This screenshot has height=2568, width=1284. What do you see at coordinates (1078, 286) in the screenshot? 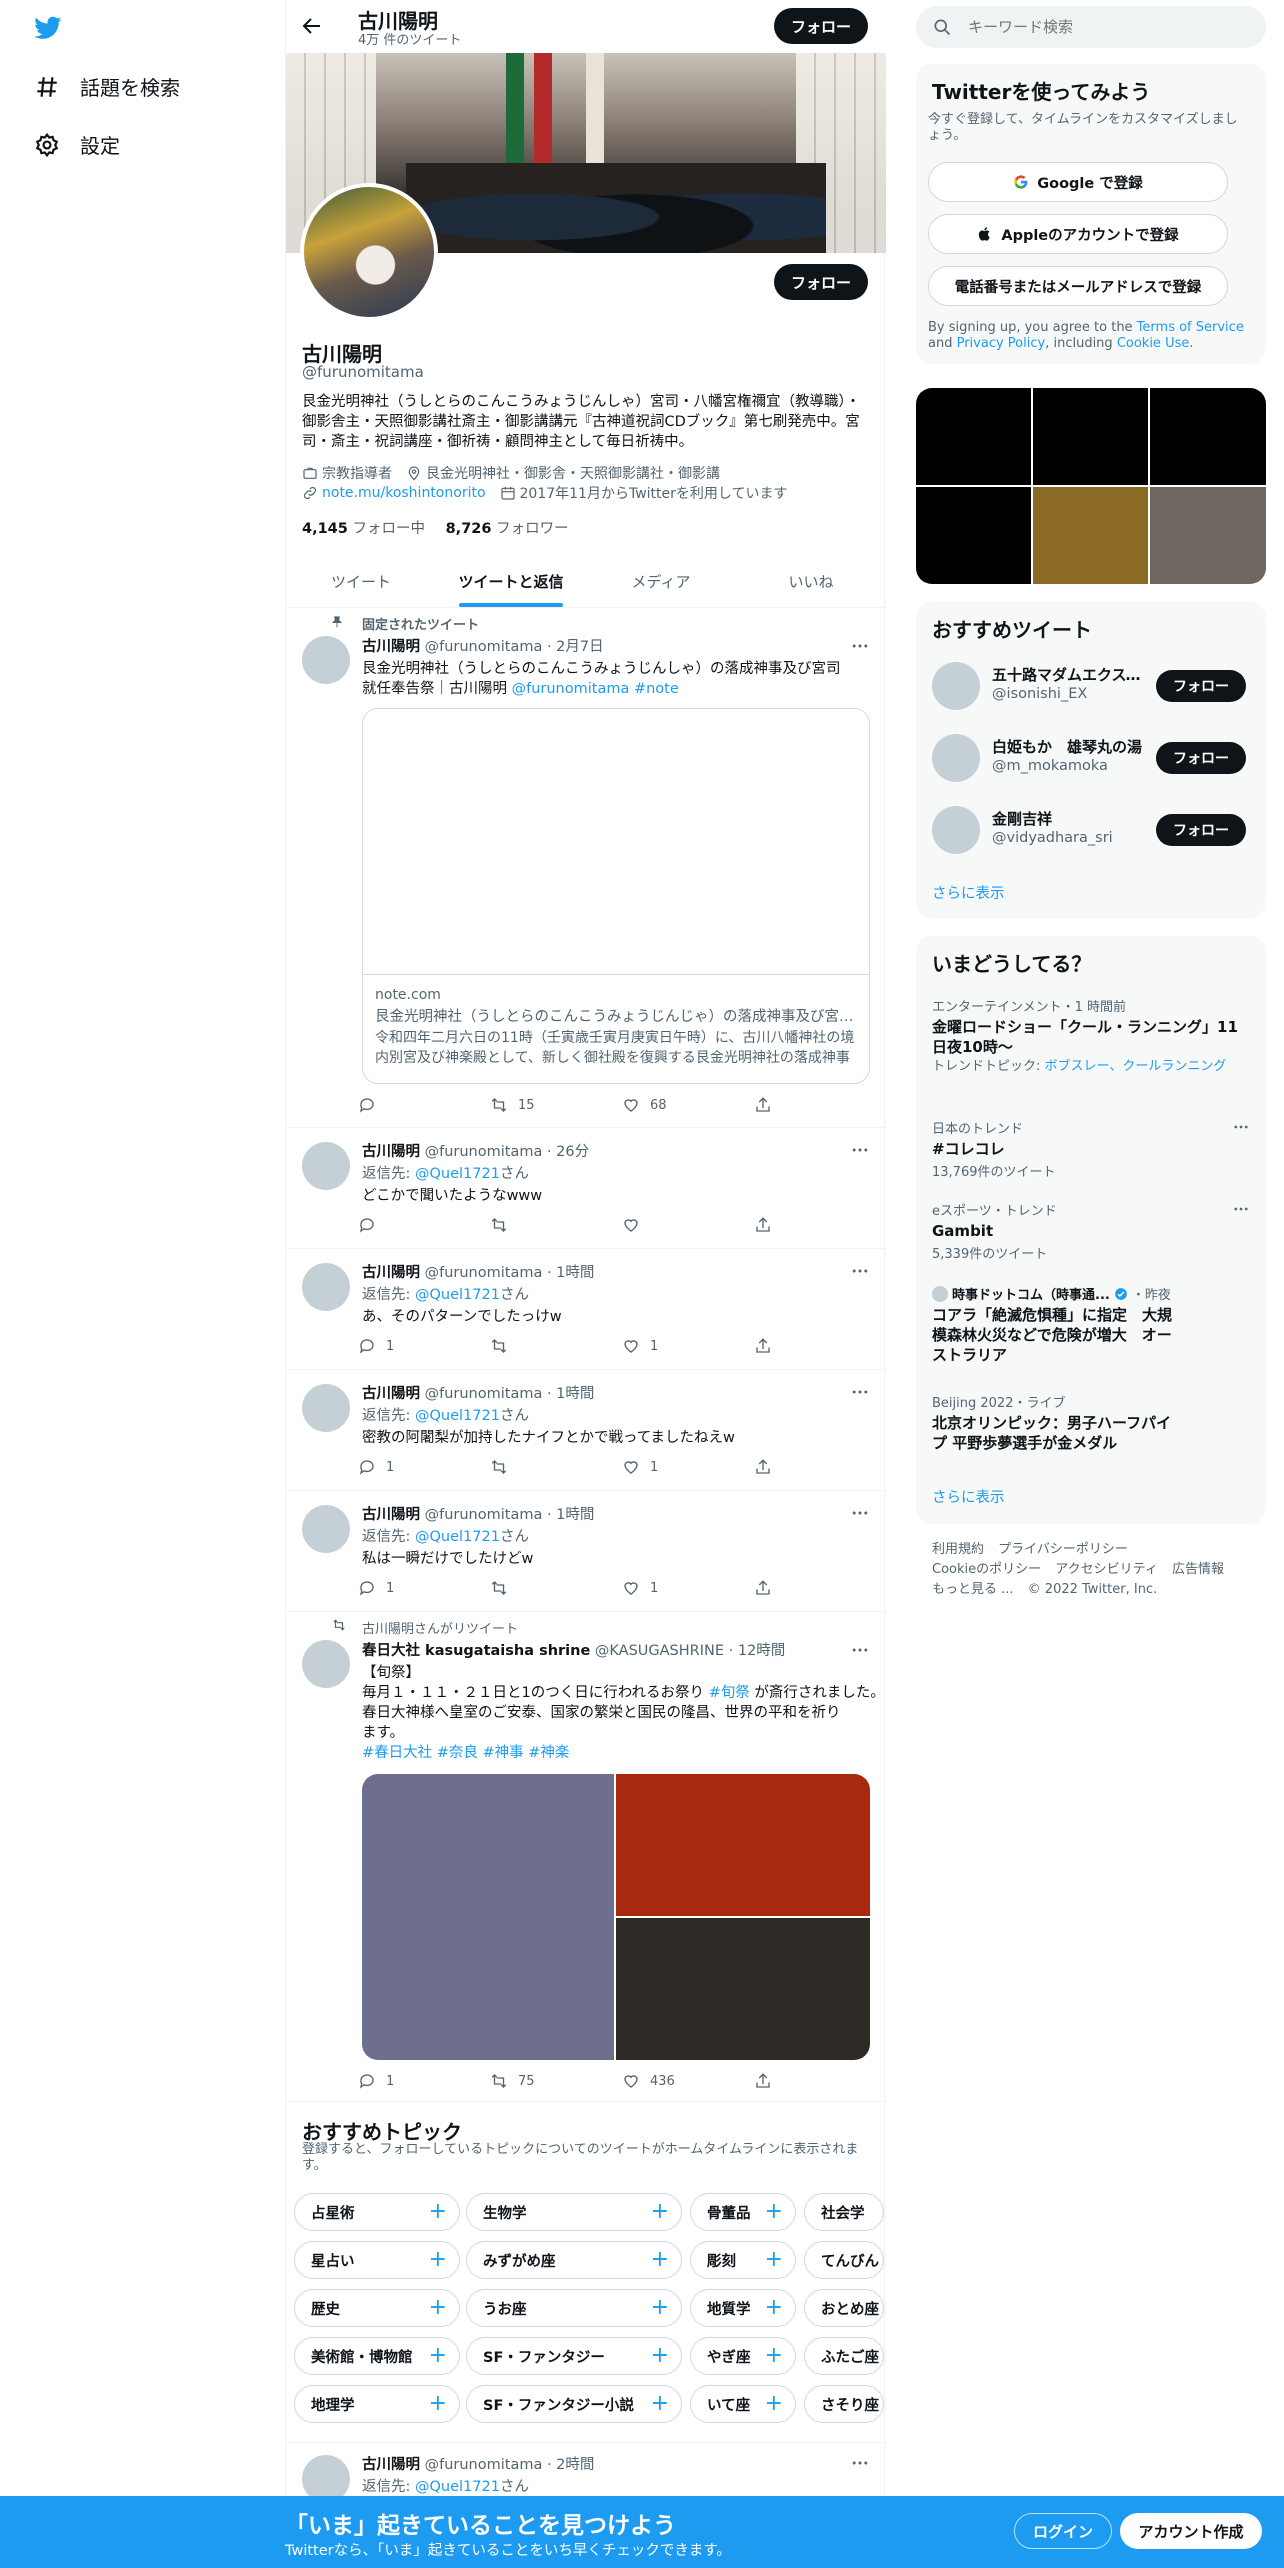
I see `phone-email-signup-button: 電話番号またはメールアドレスで登録` at bounding box center [1078, 286].